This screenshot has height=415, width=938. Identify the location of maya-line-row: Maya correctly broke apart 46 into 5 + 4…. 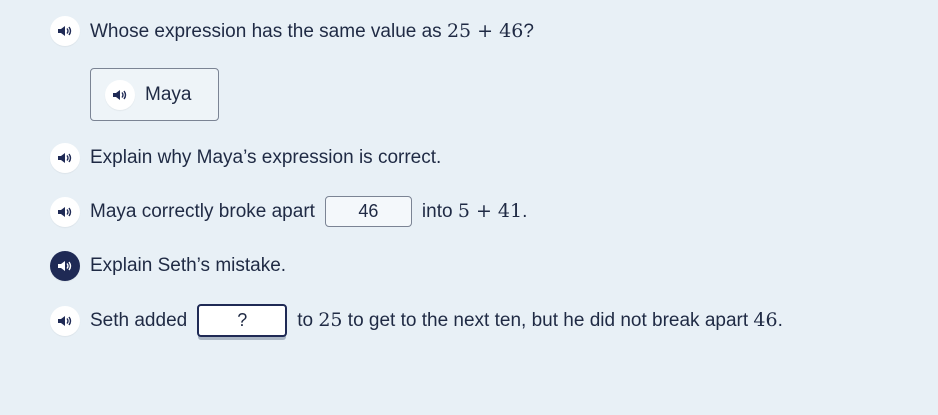
(288, 211).